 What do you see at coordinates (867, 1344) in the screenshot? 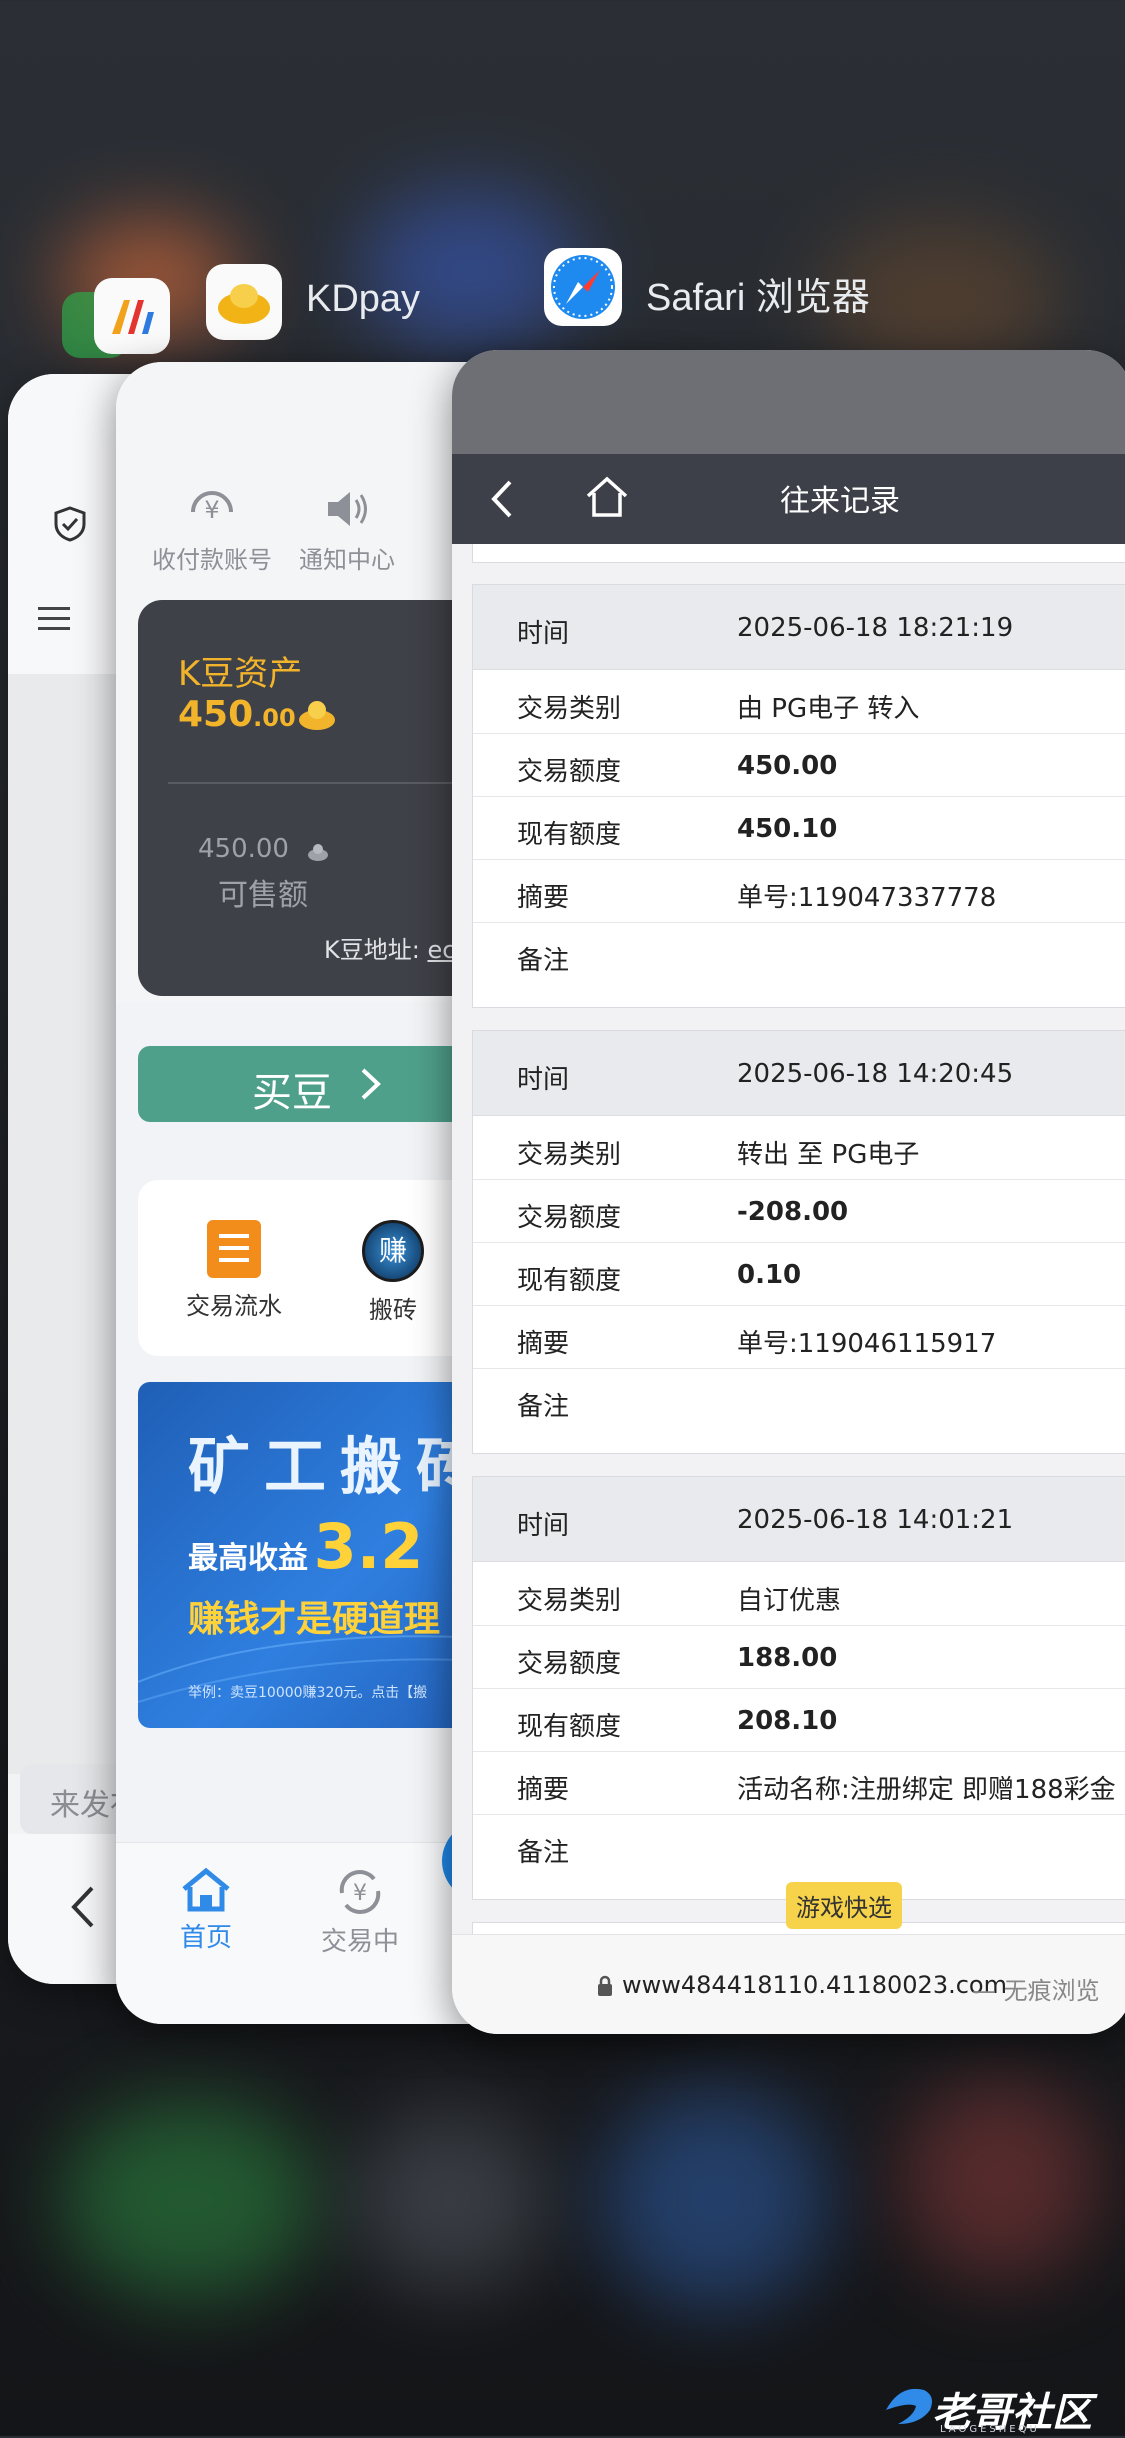
I see `row-value: 单号:119046115917` at bounding box center [867, 1344].